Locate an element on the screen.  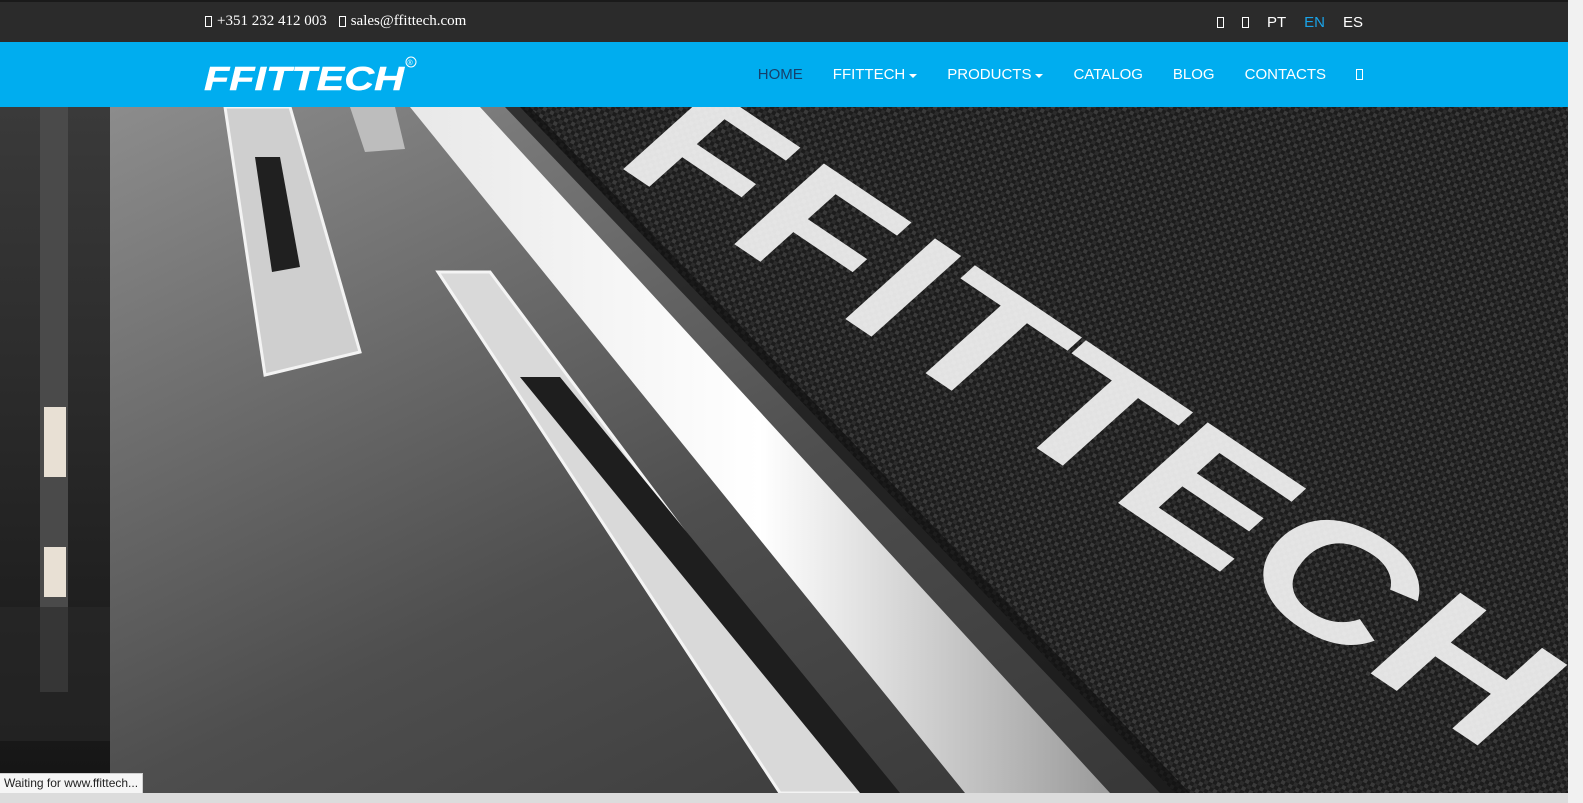
ffittech-logo: FFITTECH ® is located at coordinates (311, 76).